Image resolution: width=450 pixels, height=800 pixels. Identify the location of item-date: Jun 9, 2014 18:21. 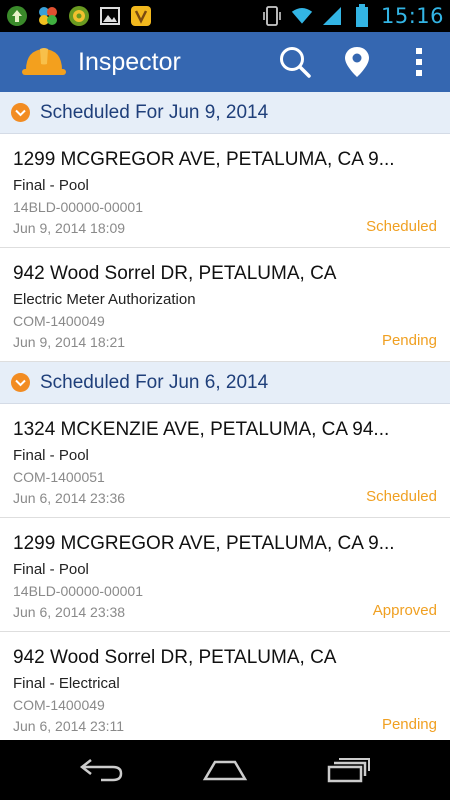
(69, 342).